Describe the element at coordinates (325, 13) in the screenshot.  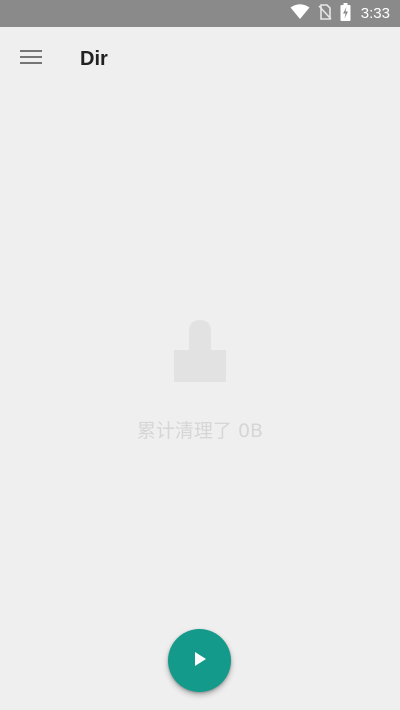
I see `no-sim-icon` at that location.